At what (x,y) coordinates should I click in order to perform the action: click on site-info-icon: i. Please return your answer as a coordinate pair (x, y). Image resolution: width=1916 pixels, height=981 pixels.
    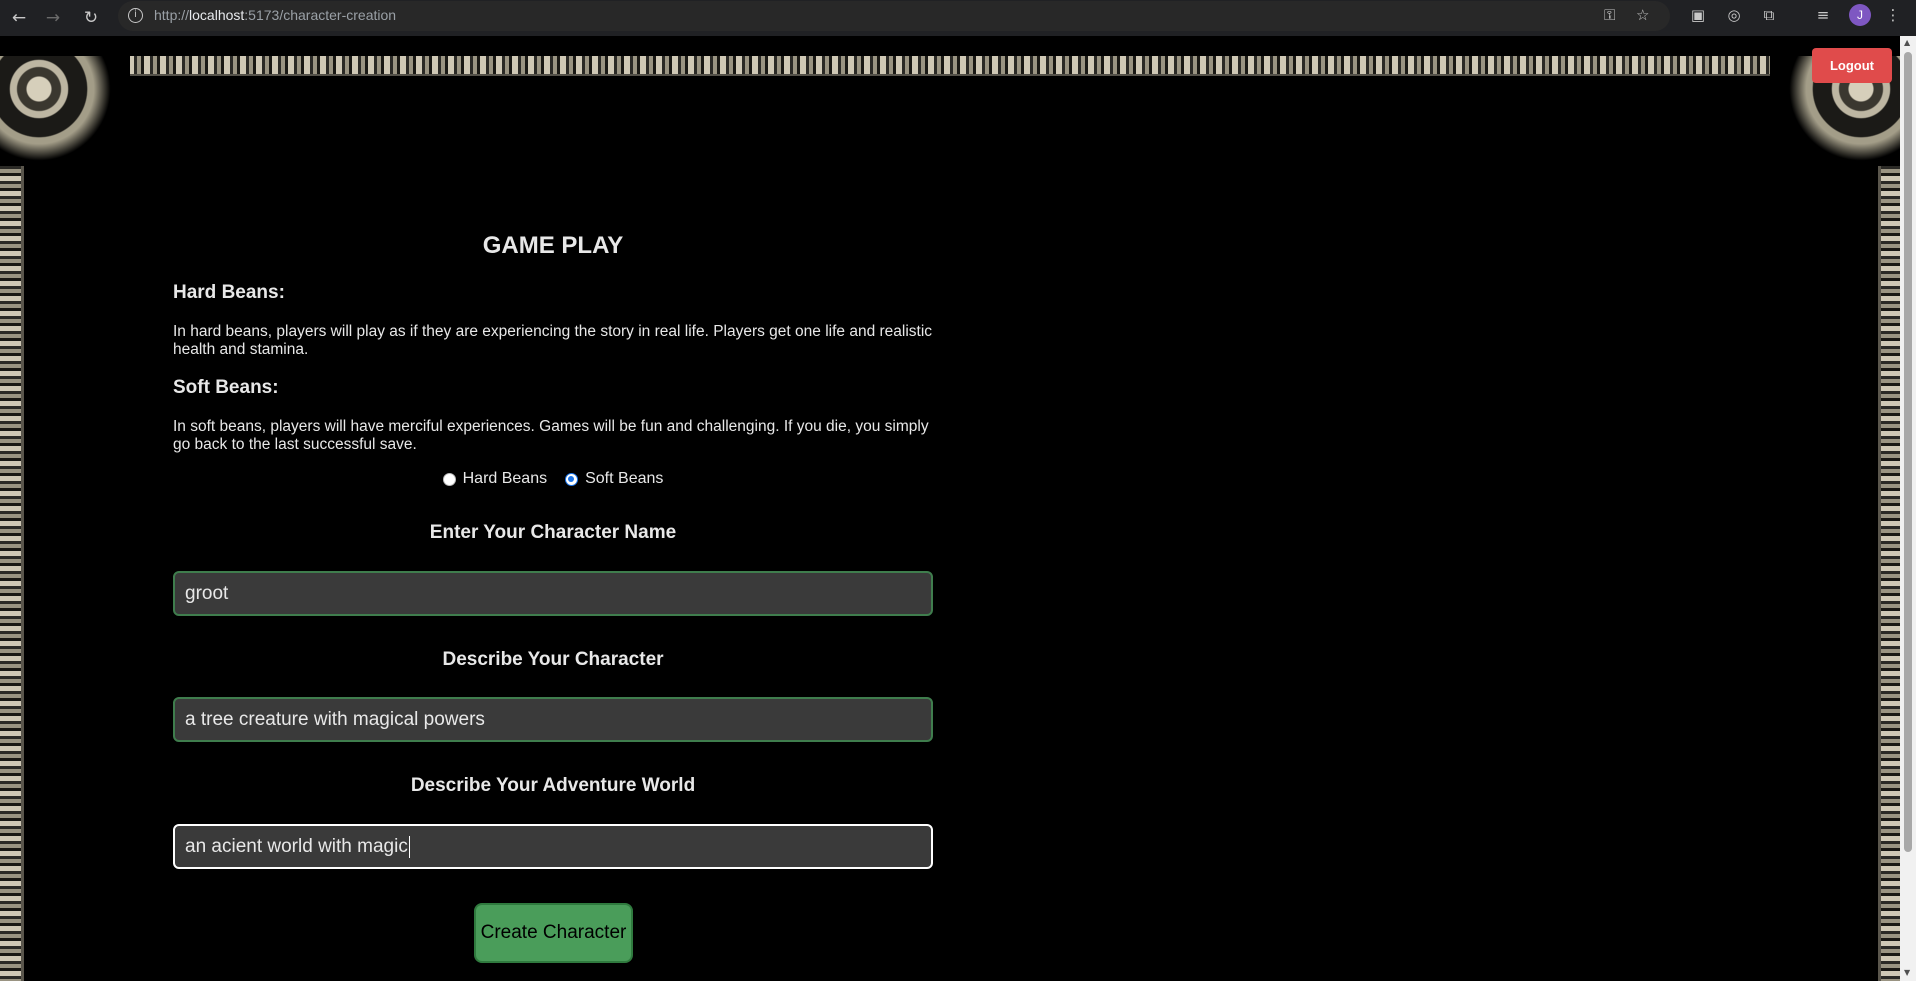
    Looking at the image, I should click on (135, 15).